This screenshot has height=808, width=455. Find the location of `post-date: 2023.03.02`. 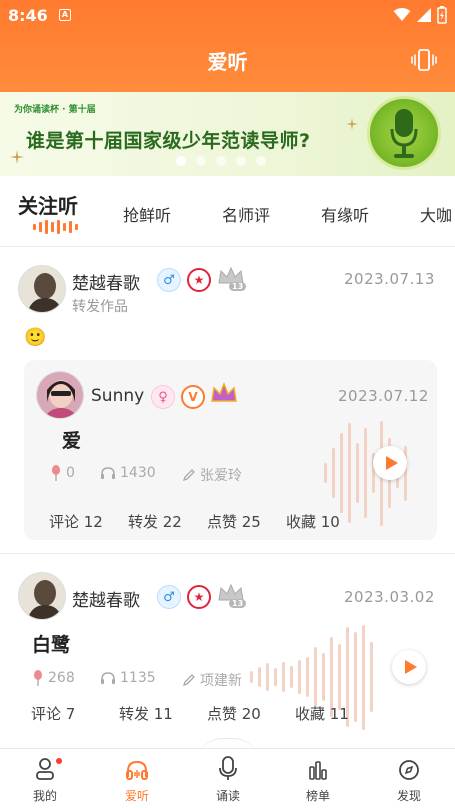

post-date: 2023.03.02 is located at coordinates (389, 597).